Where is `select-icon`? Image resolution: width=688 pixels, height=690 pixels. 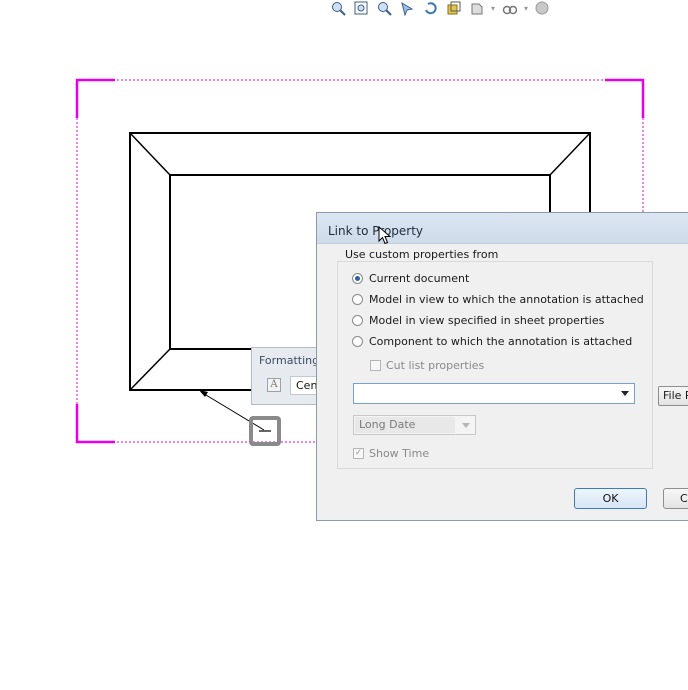
select-icon is located at coordinates (407, 8).